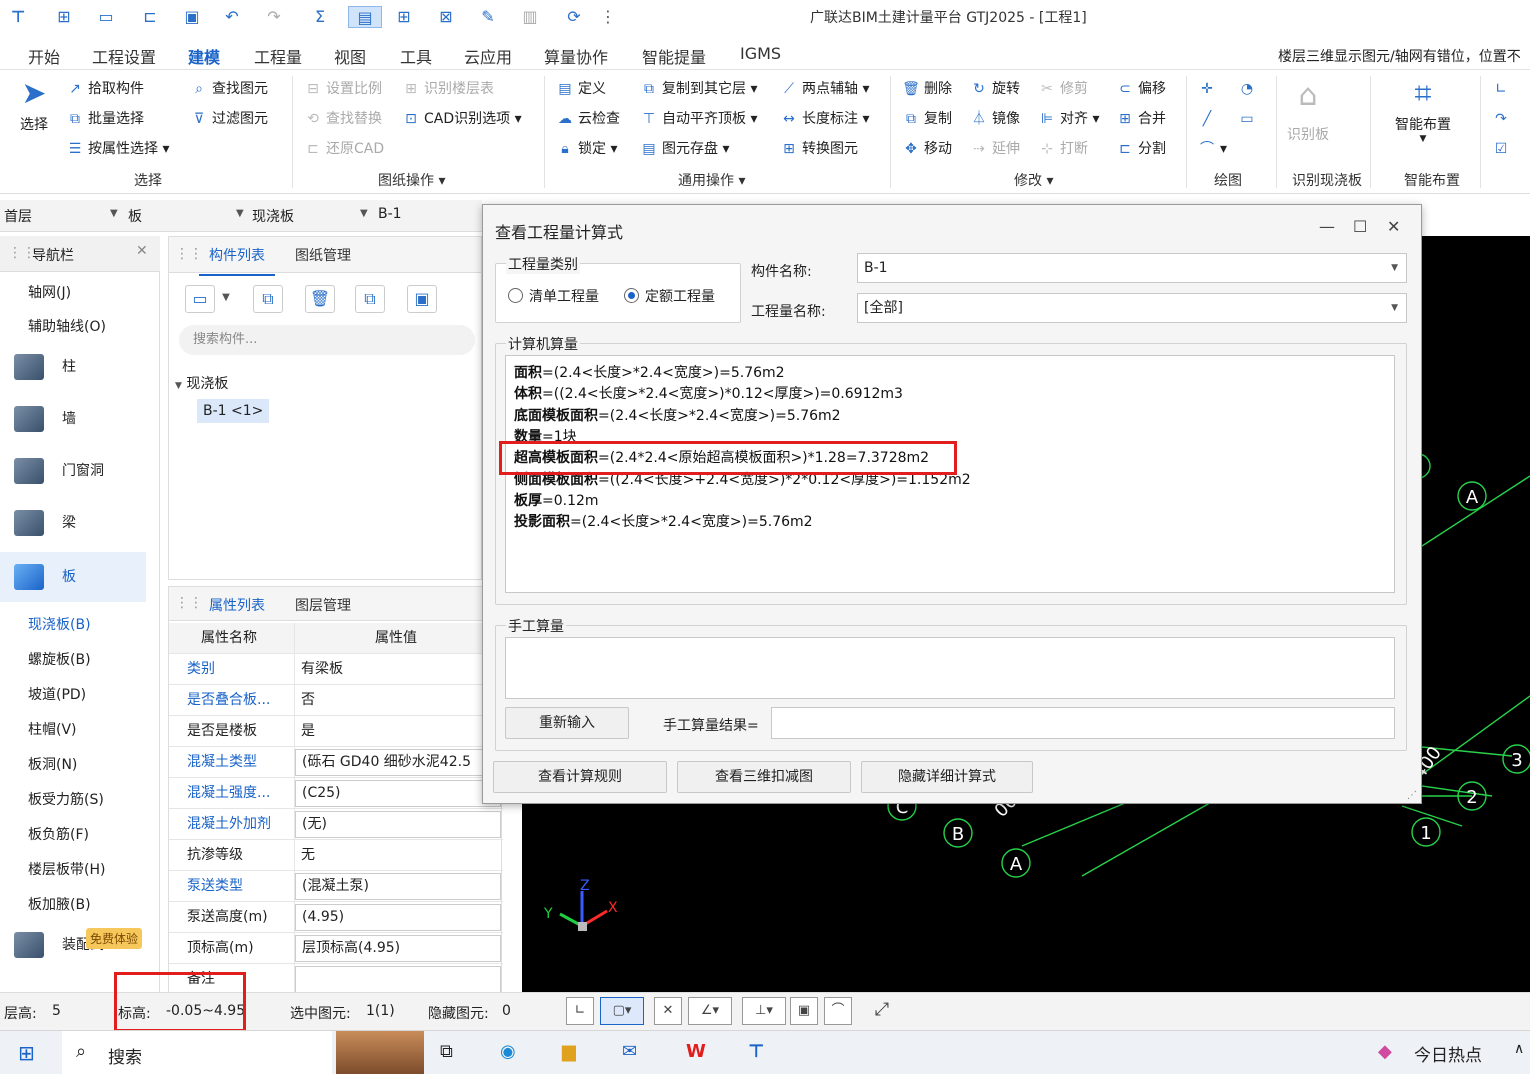 This screenshot has height=1074, width=1530. What do you see at coordinates (674, 56) in the screenshot?
I see `tab-smart-extract: 智能提量` at bounding box center [674, 56].